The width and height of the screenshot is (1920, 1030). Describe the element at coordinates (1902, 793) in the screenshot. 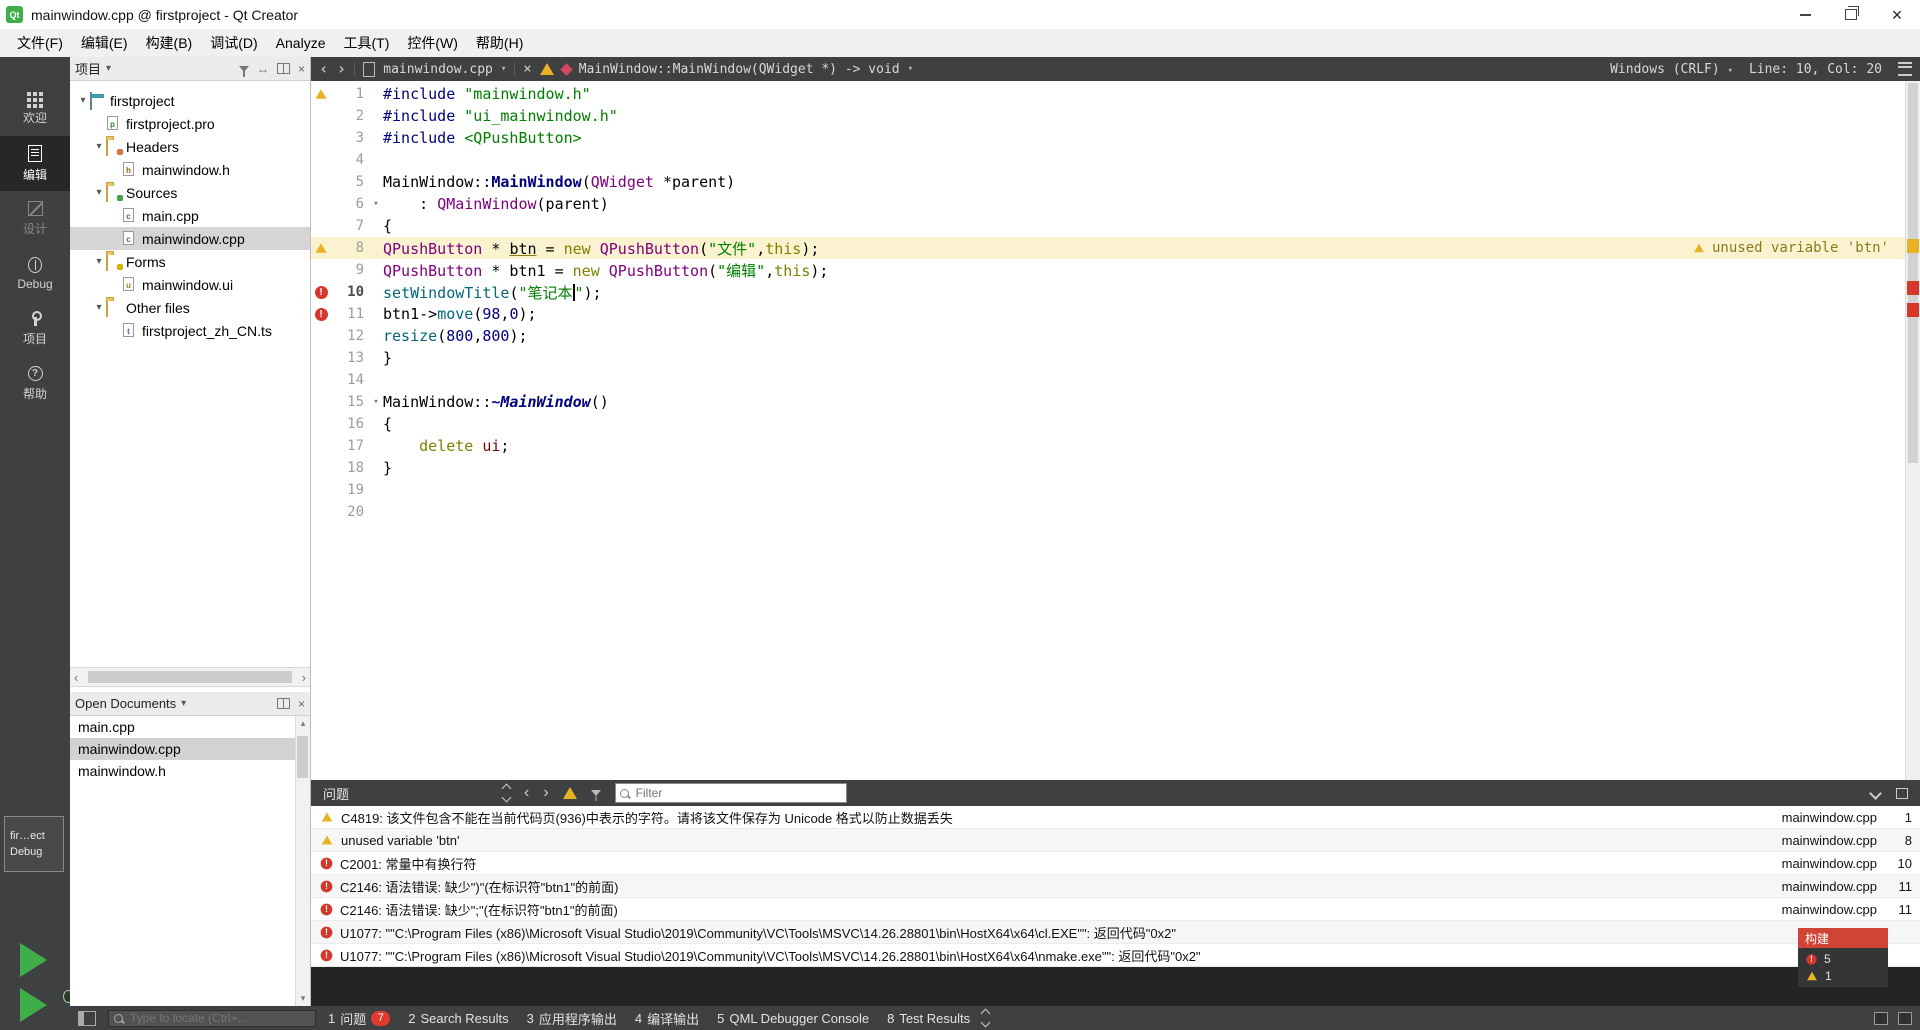

I see `maximize-panel-icon` at that location.